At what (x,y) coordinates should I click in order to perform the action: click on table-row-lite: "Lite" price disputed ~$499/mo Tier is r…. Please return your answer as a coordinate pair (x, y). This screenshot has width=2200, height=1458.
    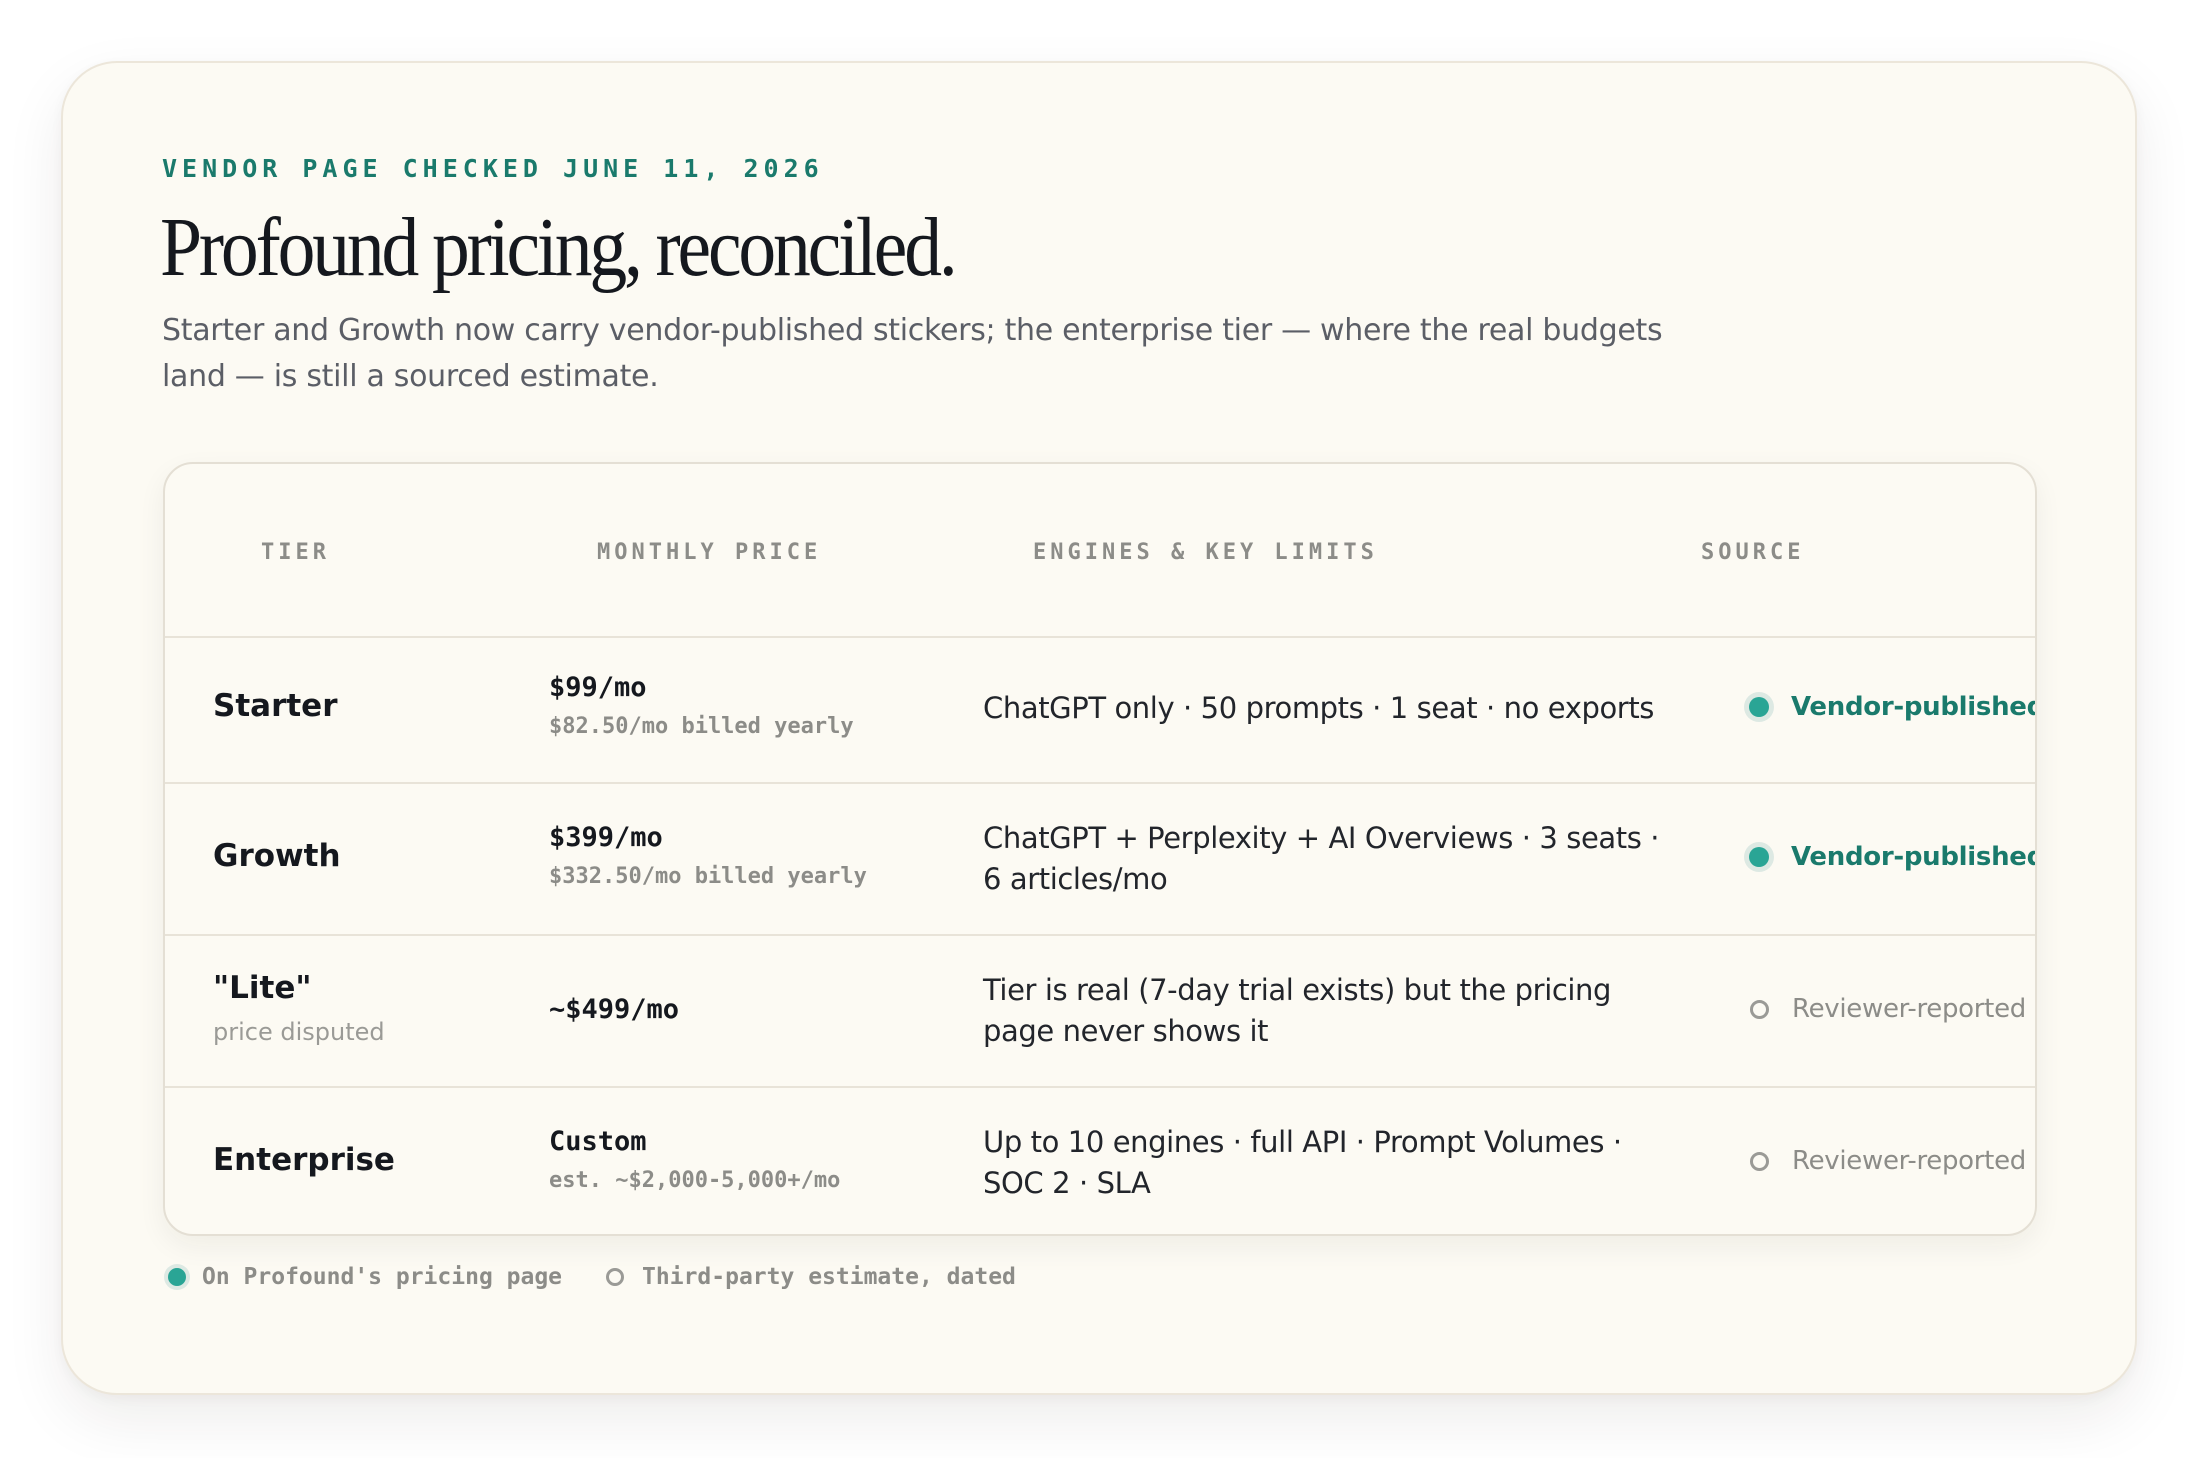
    Looking at the image, I should click on (1100, 1012).